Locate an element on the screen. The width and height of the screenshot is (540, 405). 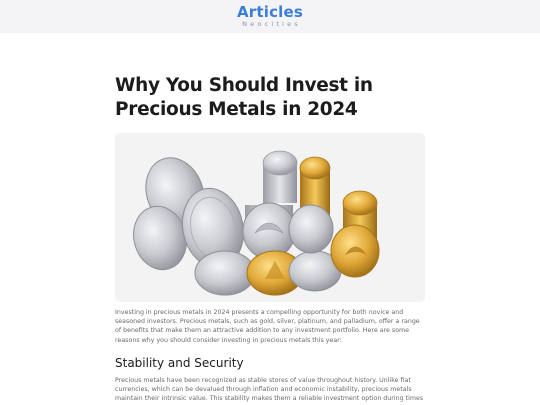
site-header: Articles Neocities is located at coordinates (270, 16).